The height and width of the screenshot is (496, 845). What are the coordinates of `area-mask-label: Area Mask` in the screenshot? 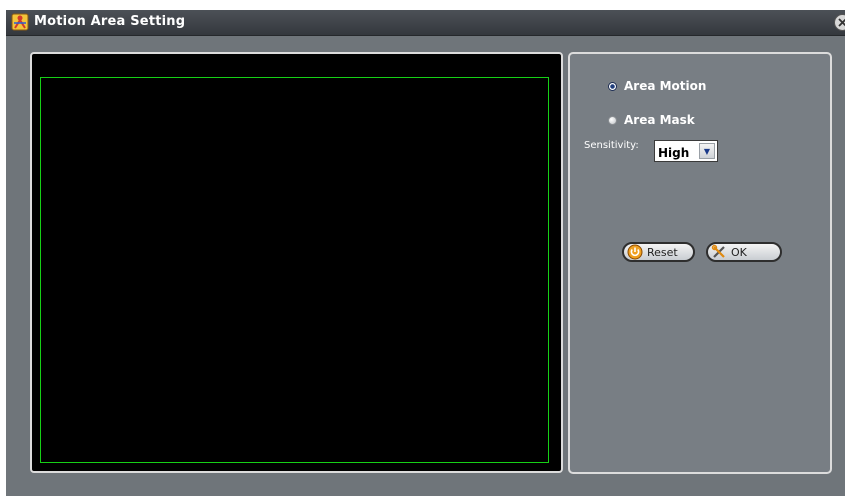 It's located at (659, 120).